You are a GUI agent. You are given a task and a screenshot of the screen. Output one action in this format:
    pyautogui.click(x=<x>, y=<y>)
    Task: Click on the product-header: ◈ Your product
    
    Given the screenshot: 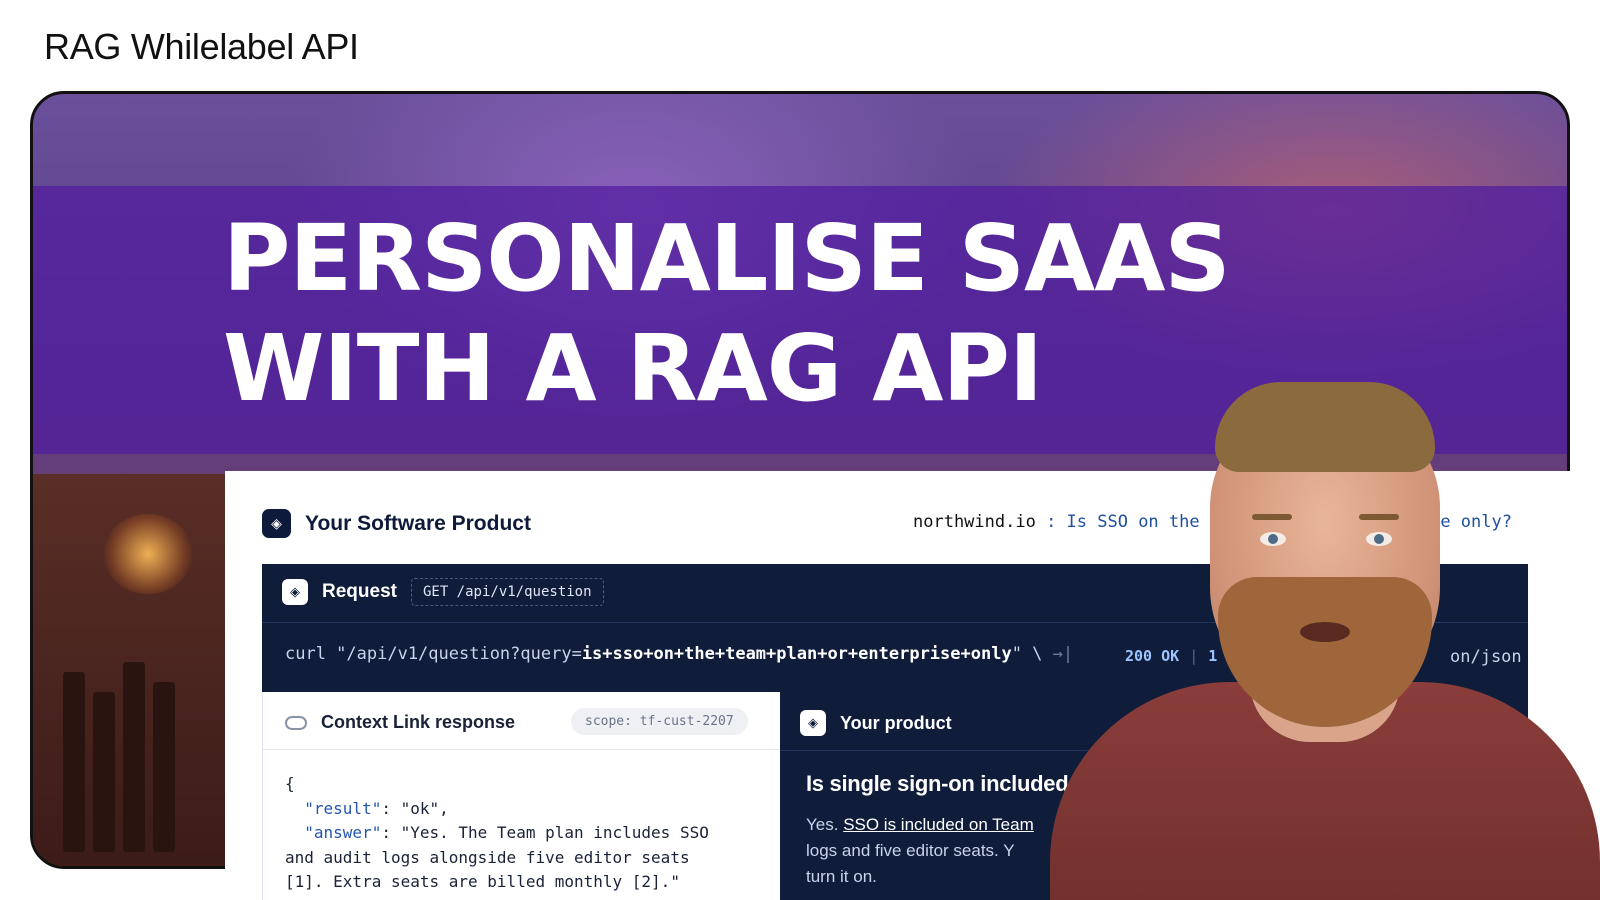 What is the action you would take?
    pyautogui.click(x=876, y=723)
    